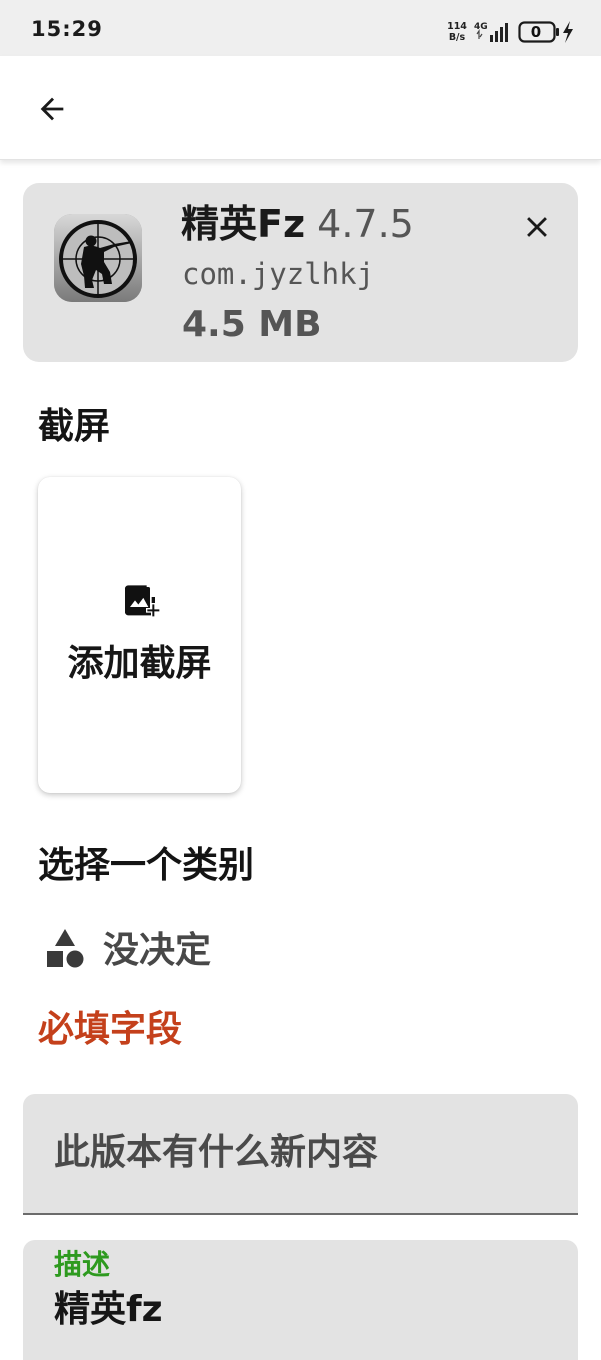  I want to click on back-button, so click(52, 109).